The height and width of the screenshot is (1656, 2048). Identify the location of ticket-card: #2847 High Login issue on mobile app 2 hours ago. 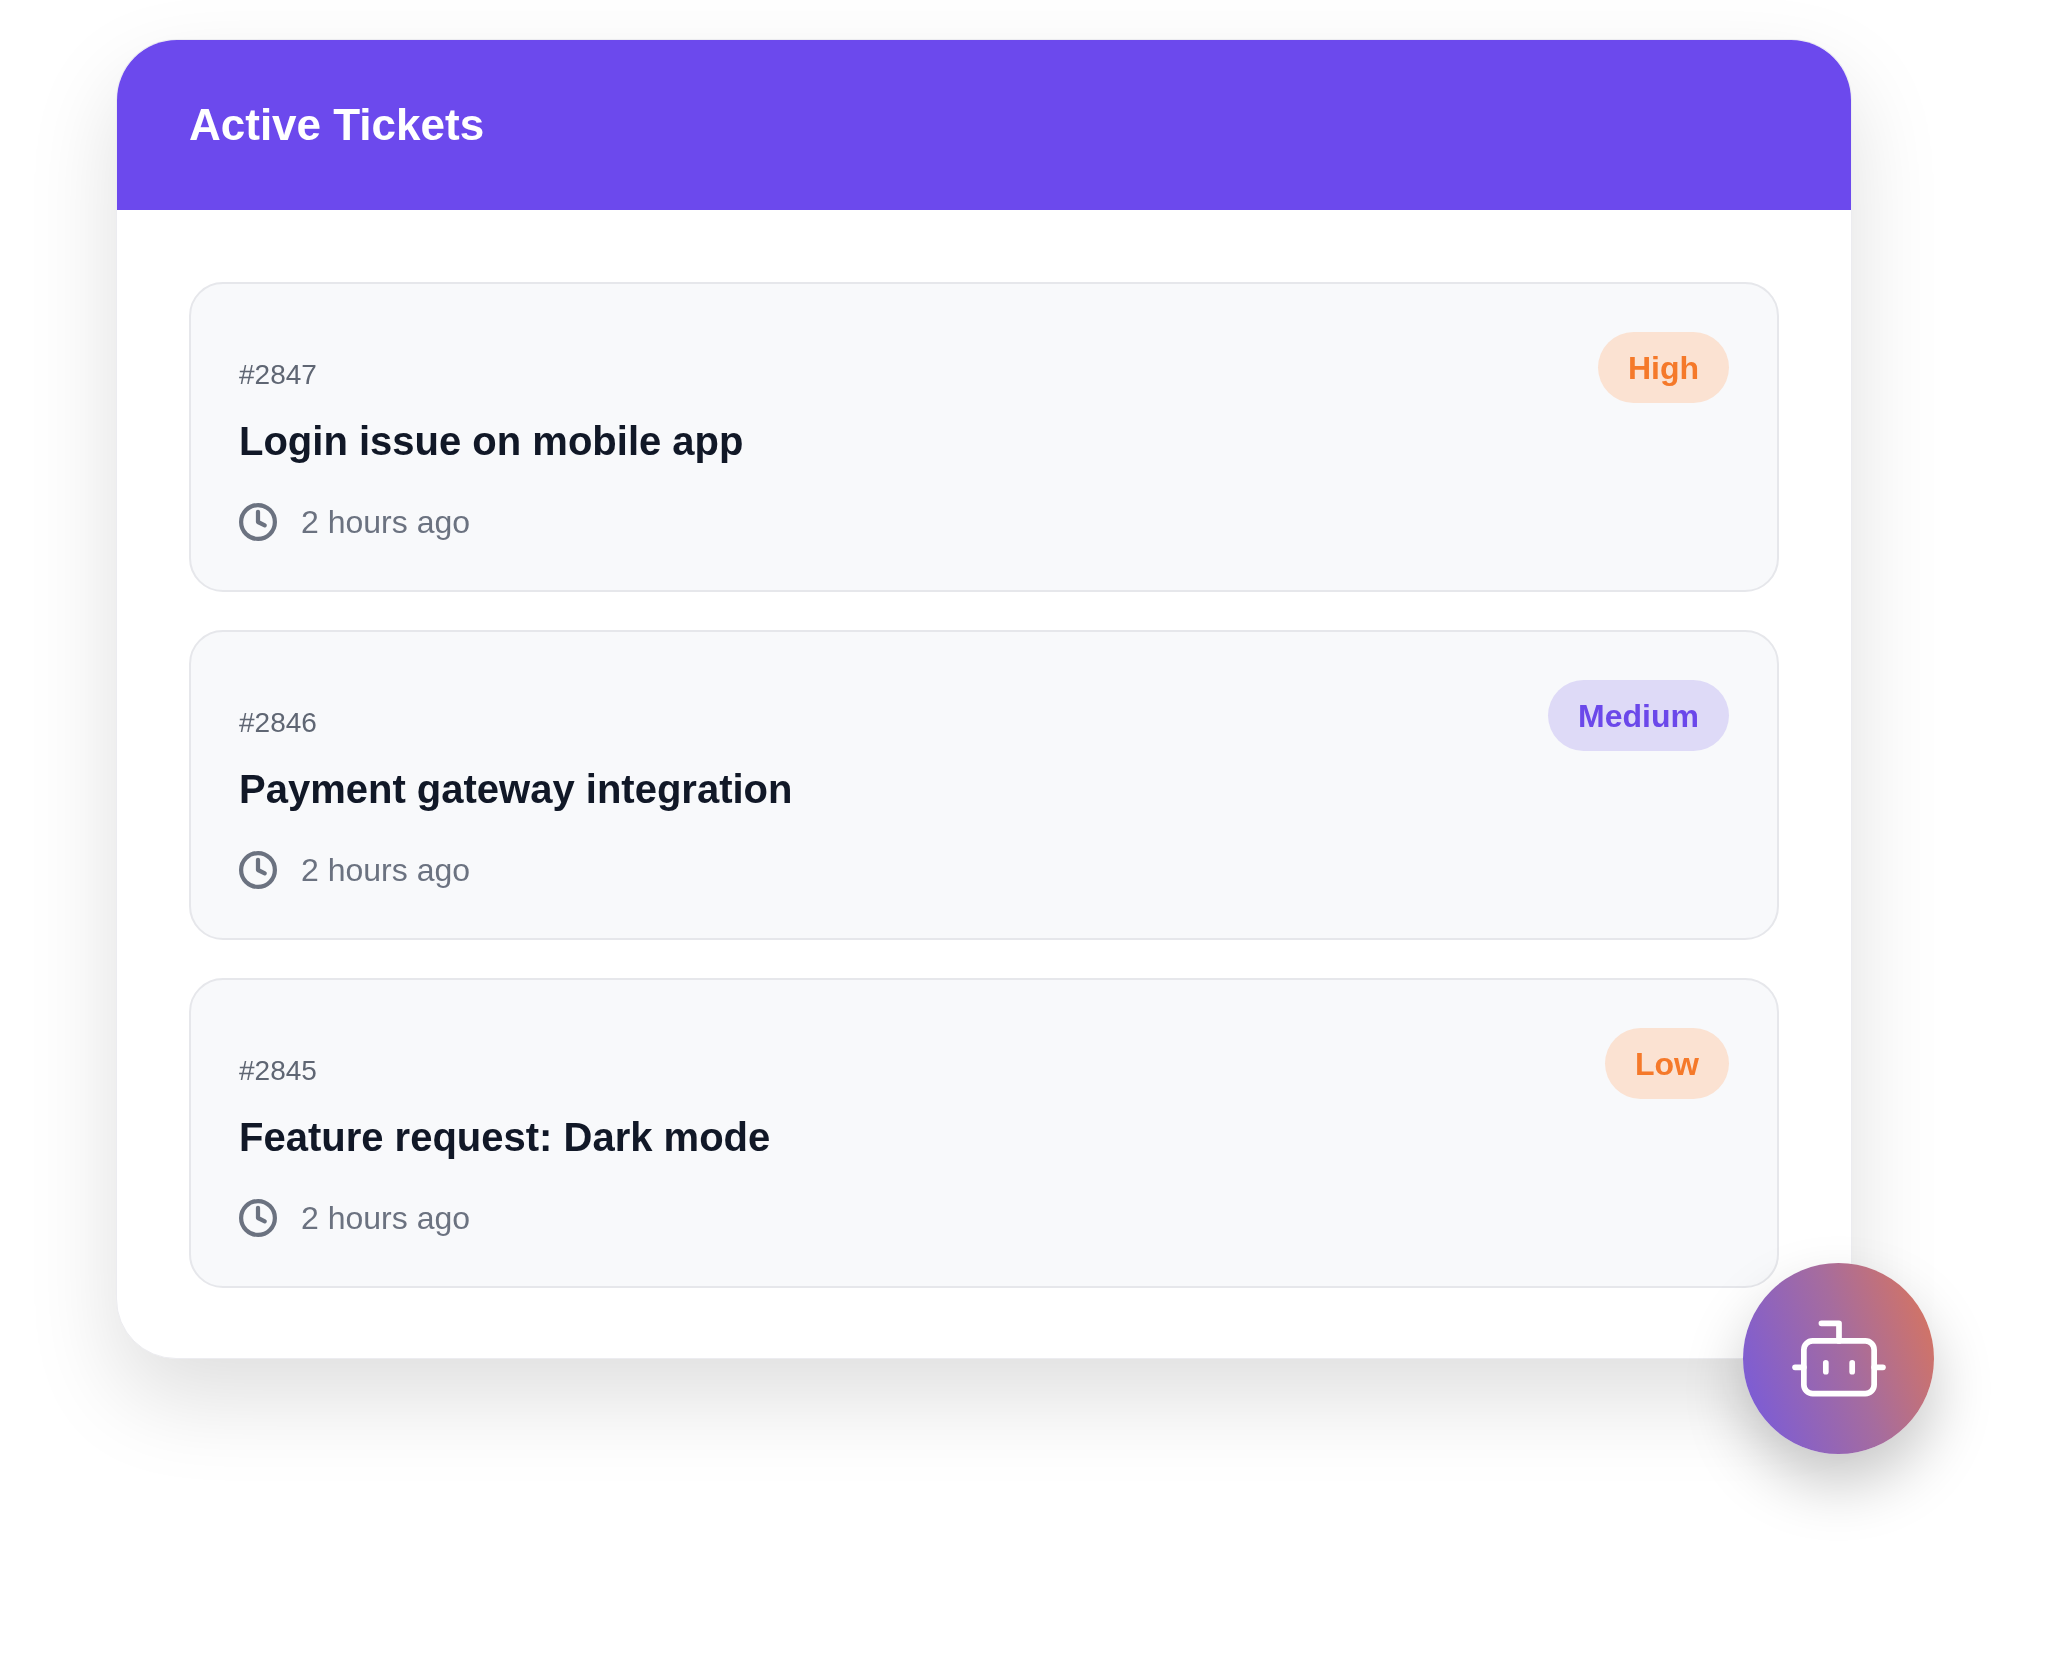
(984, 437).